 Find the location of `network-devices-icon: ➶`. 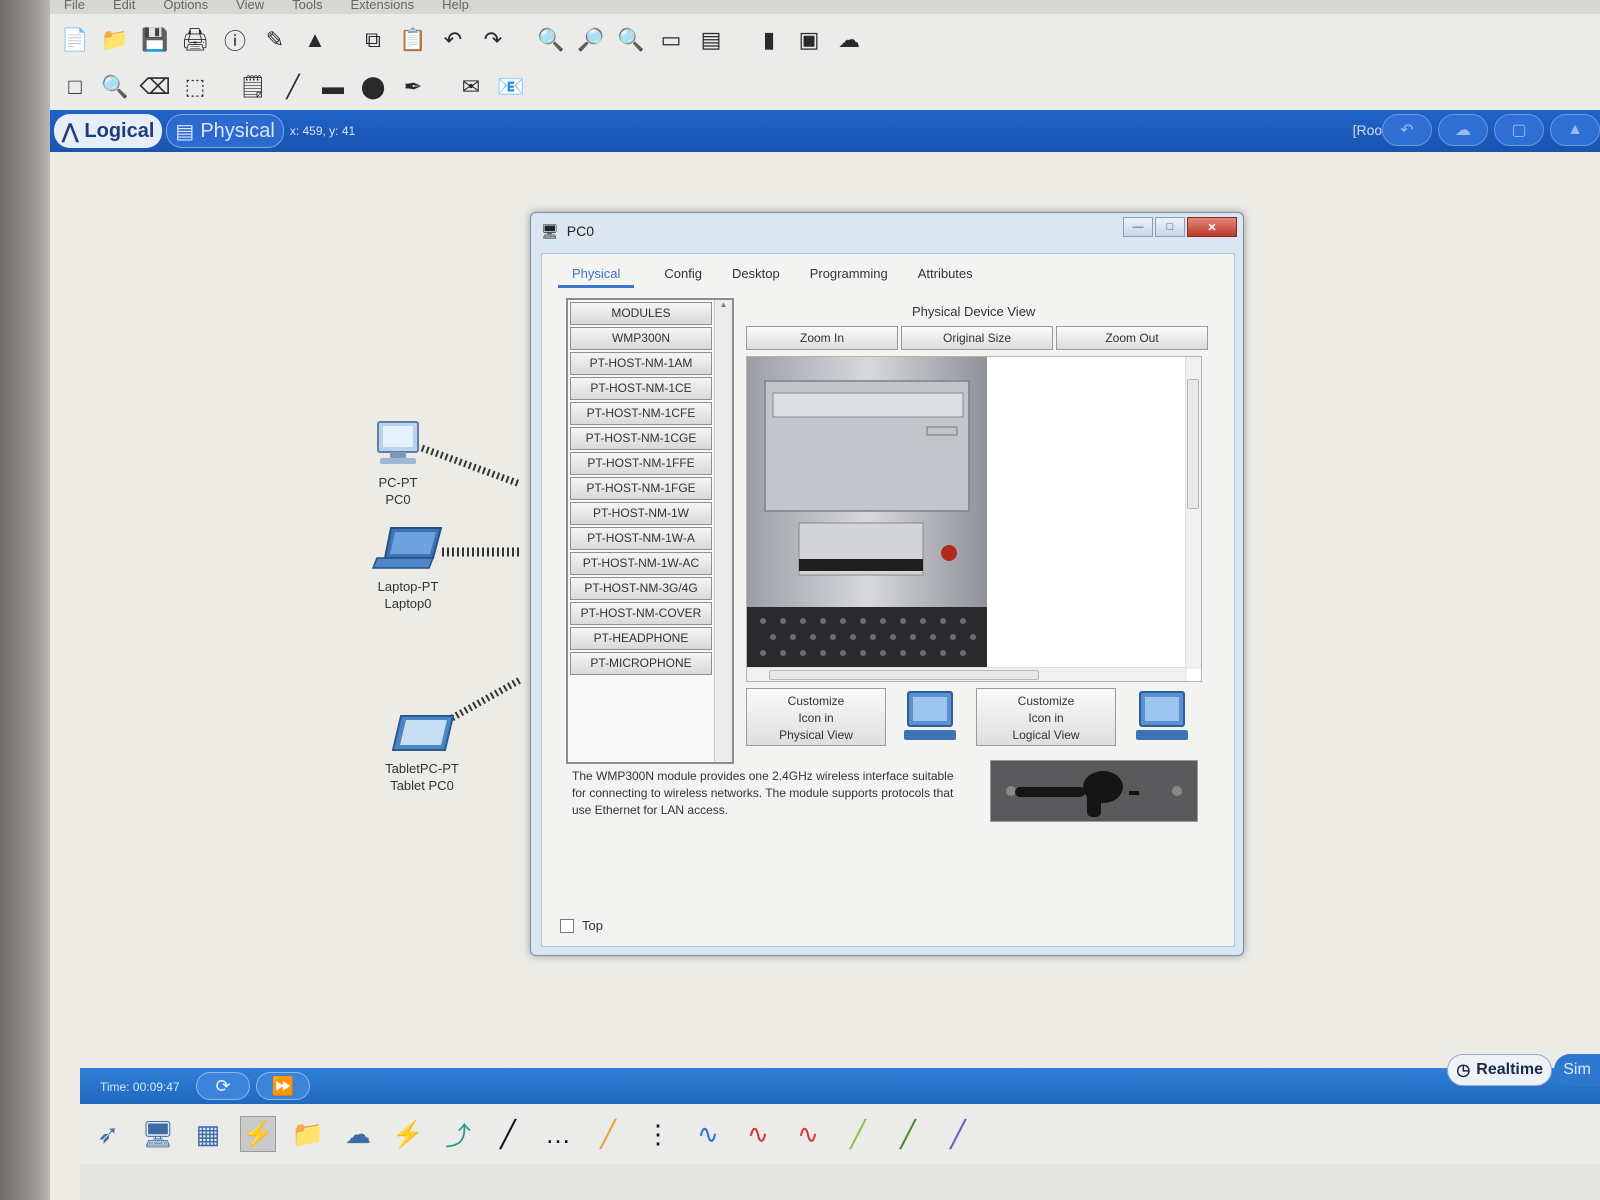

network-devices-icon: ➶ is located at coordinates (108, 1134).